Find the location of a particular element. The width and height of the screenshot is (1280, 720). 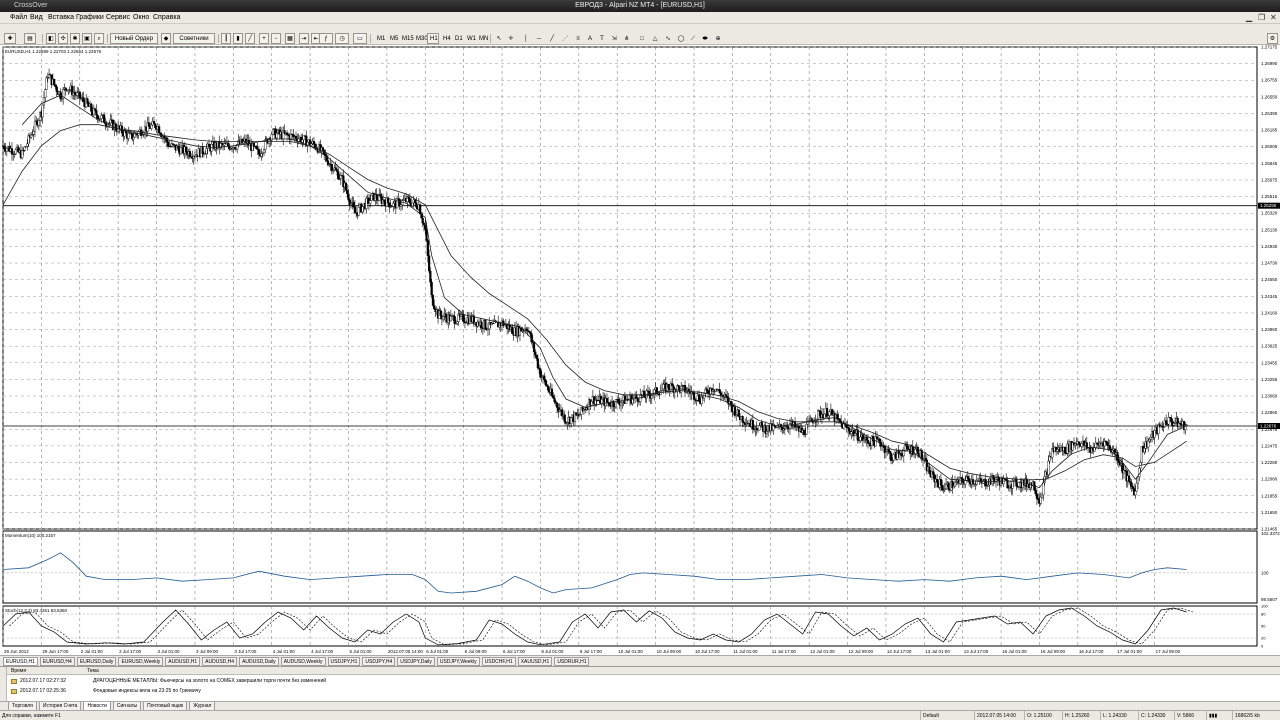

tab-chart-xauusd-h1: XAUUSD,H1 is located at coordinates (535, 661).